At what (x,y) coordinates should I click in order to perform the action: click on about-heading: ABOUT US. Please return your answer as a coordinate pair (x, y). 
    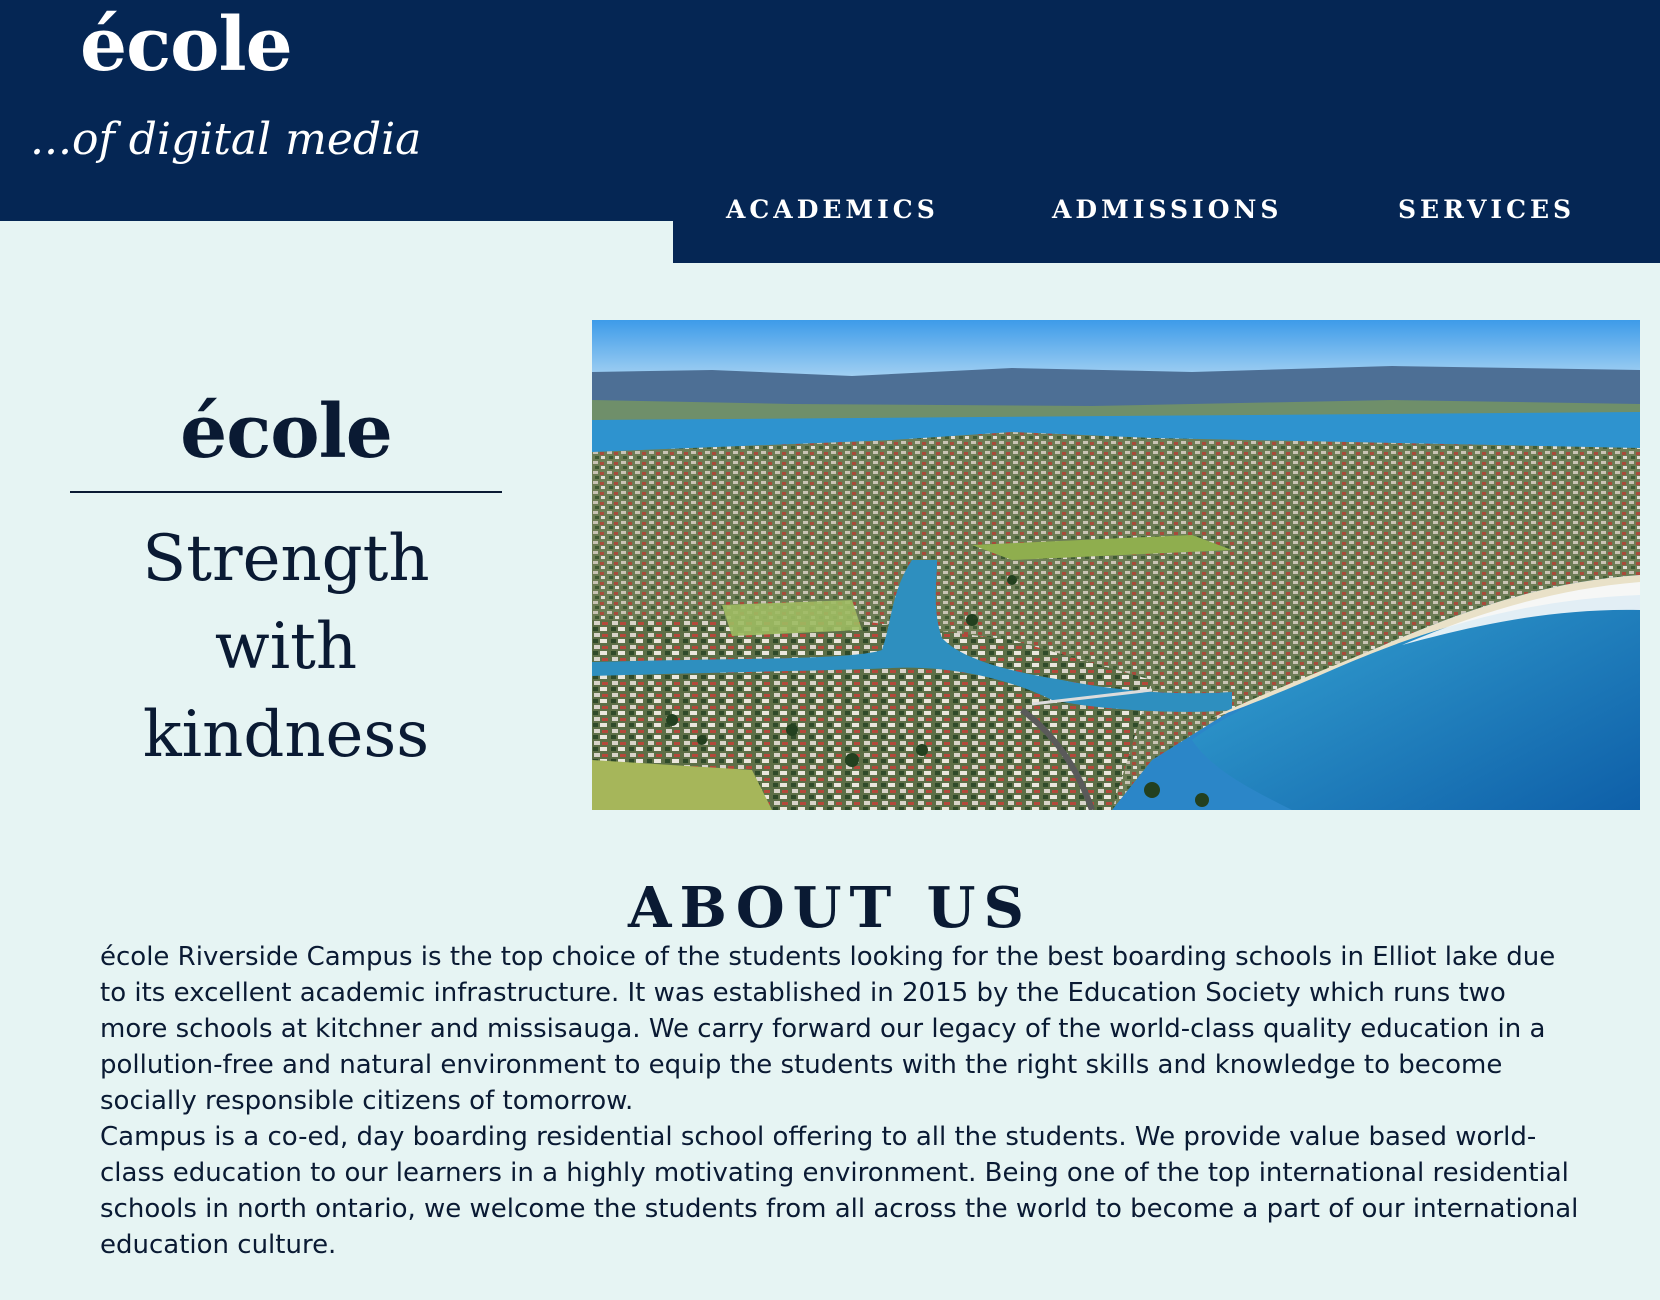
    Looking at the image, I should click on (830, 908).